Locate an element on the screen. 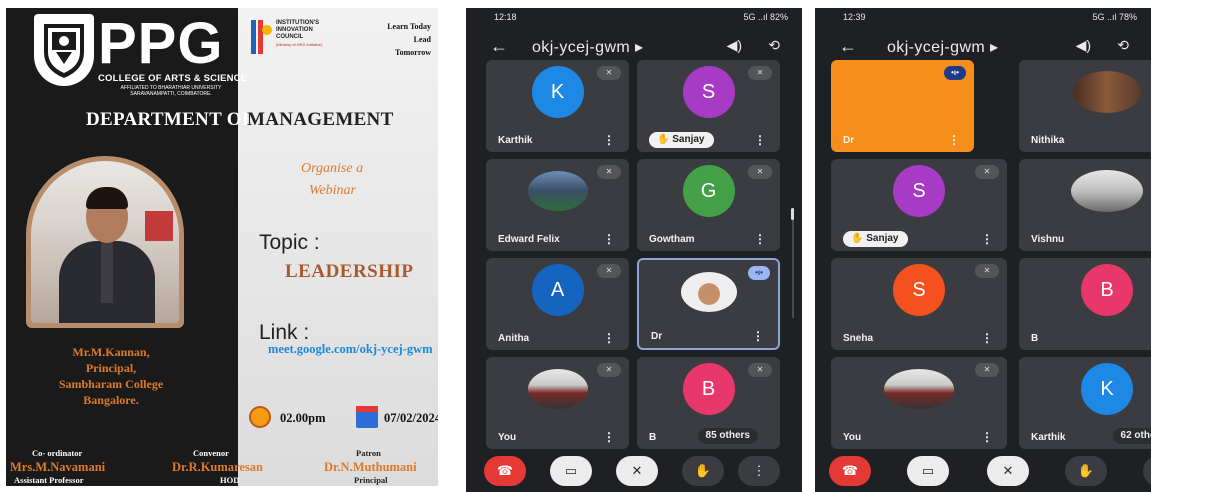  topic-title: LEADERSHIP is located at coordinates (349, 271).